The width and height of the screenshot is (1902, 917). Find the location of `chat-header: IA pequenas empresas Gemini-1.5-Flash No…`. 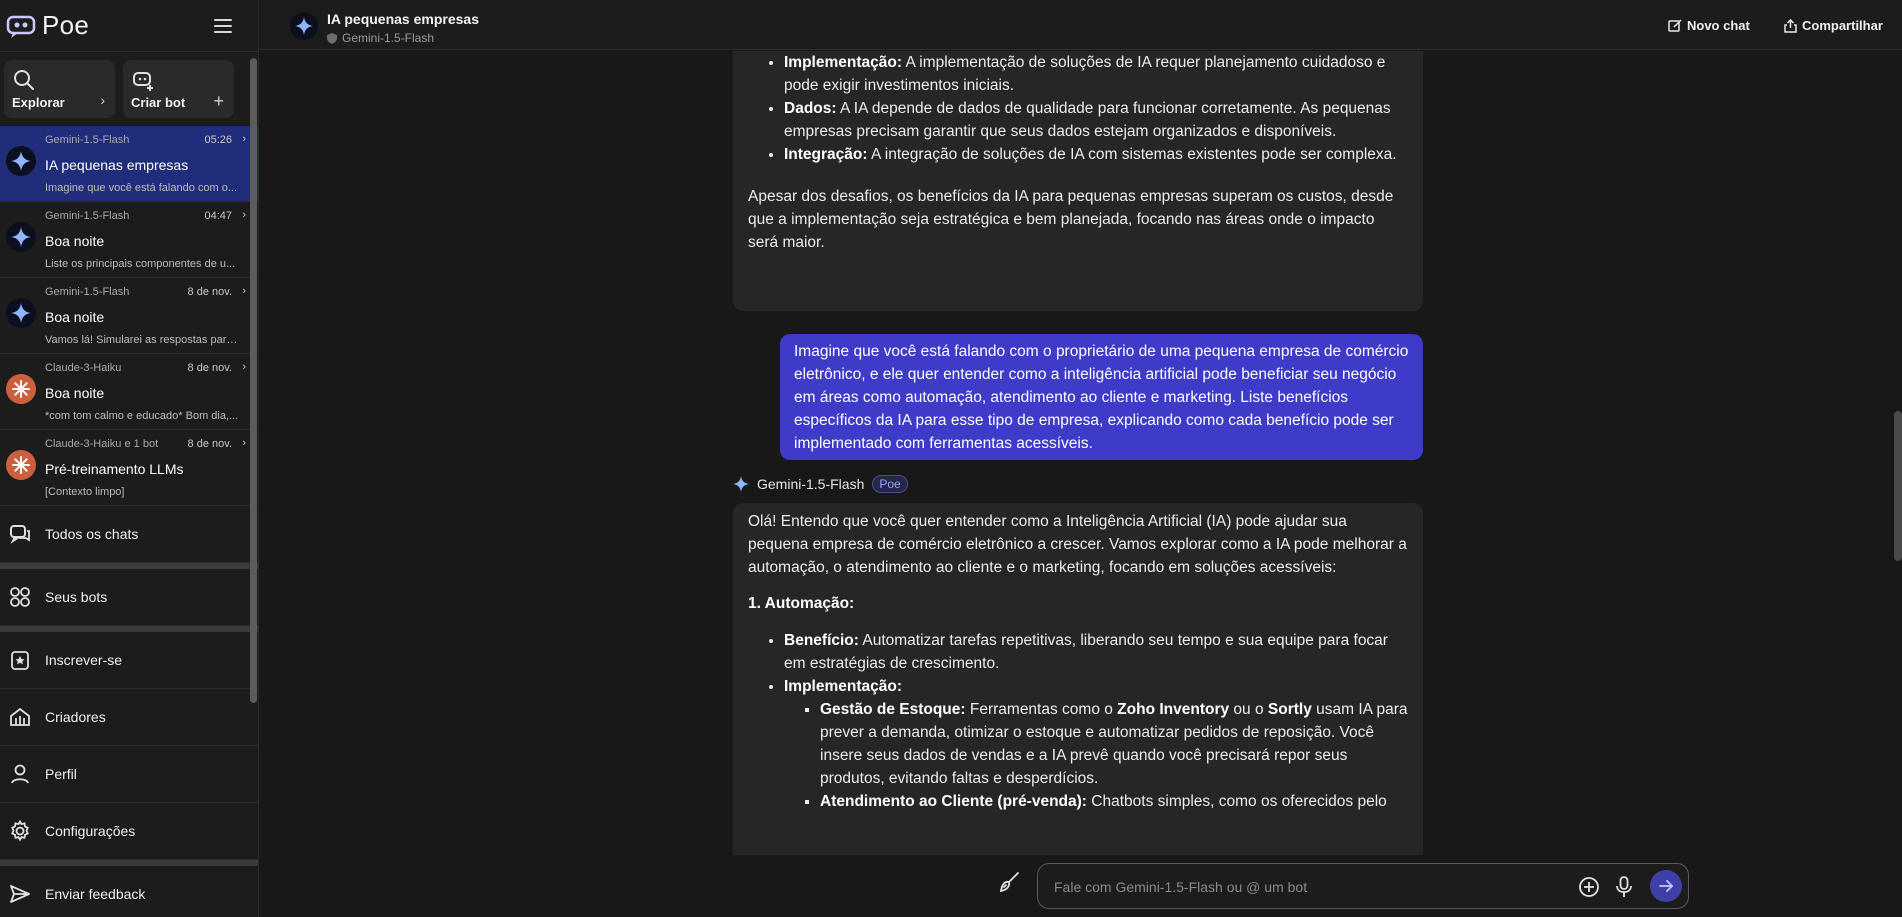

chat-header: IA pequenas empresas Gemini-1.5-Flash No… is located at coordinates (1081, 25).